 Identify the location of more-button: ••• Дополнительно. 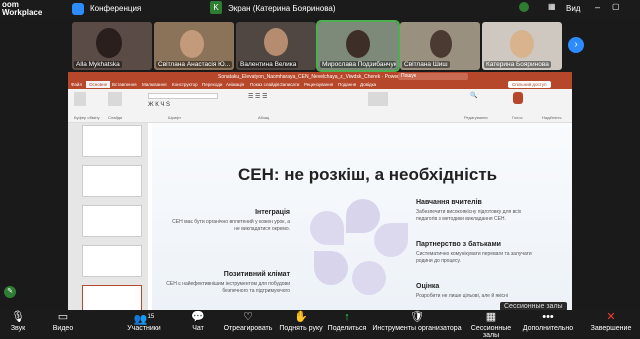
(548, 323).